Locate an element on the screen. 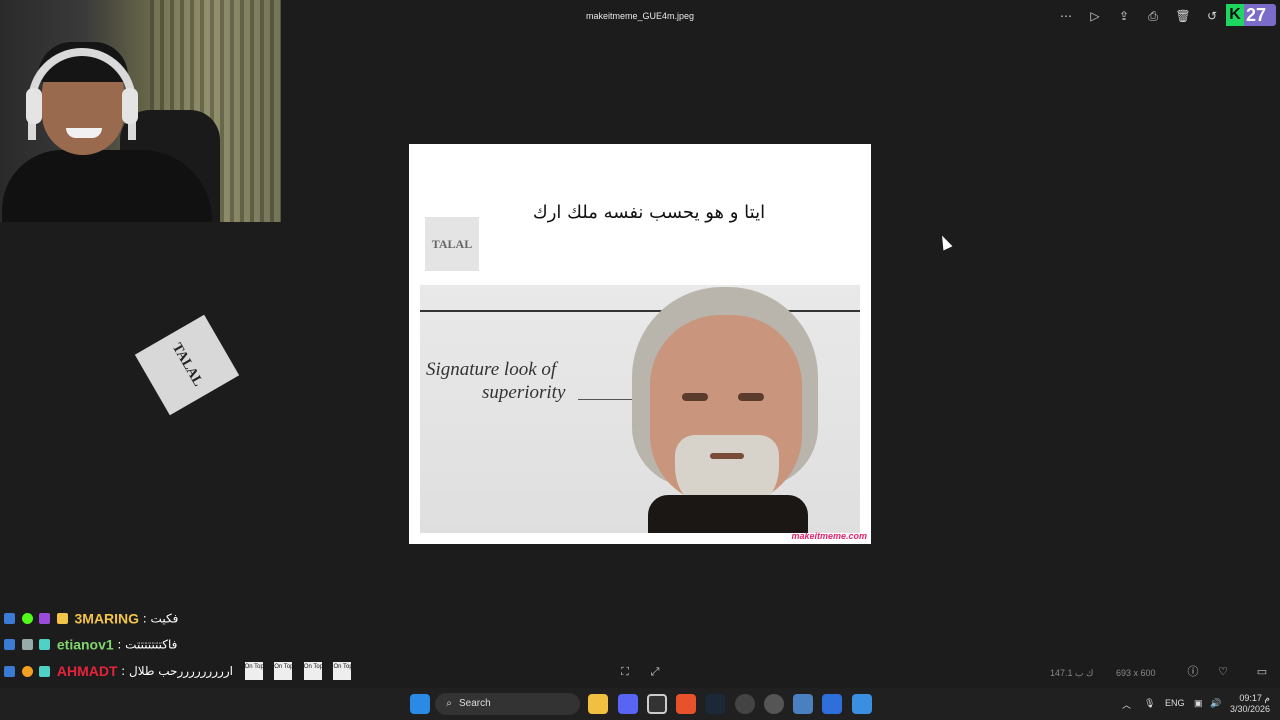 This screenshot has height=720, width=1280. settings-icon is located at coordinates (774, 704).